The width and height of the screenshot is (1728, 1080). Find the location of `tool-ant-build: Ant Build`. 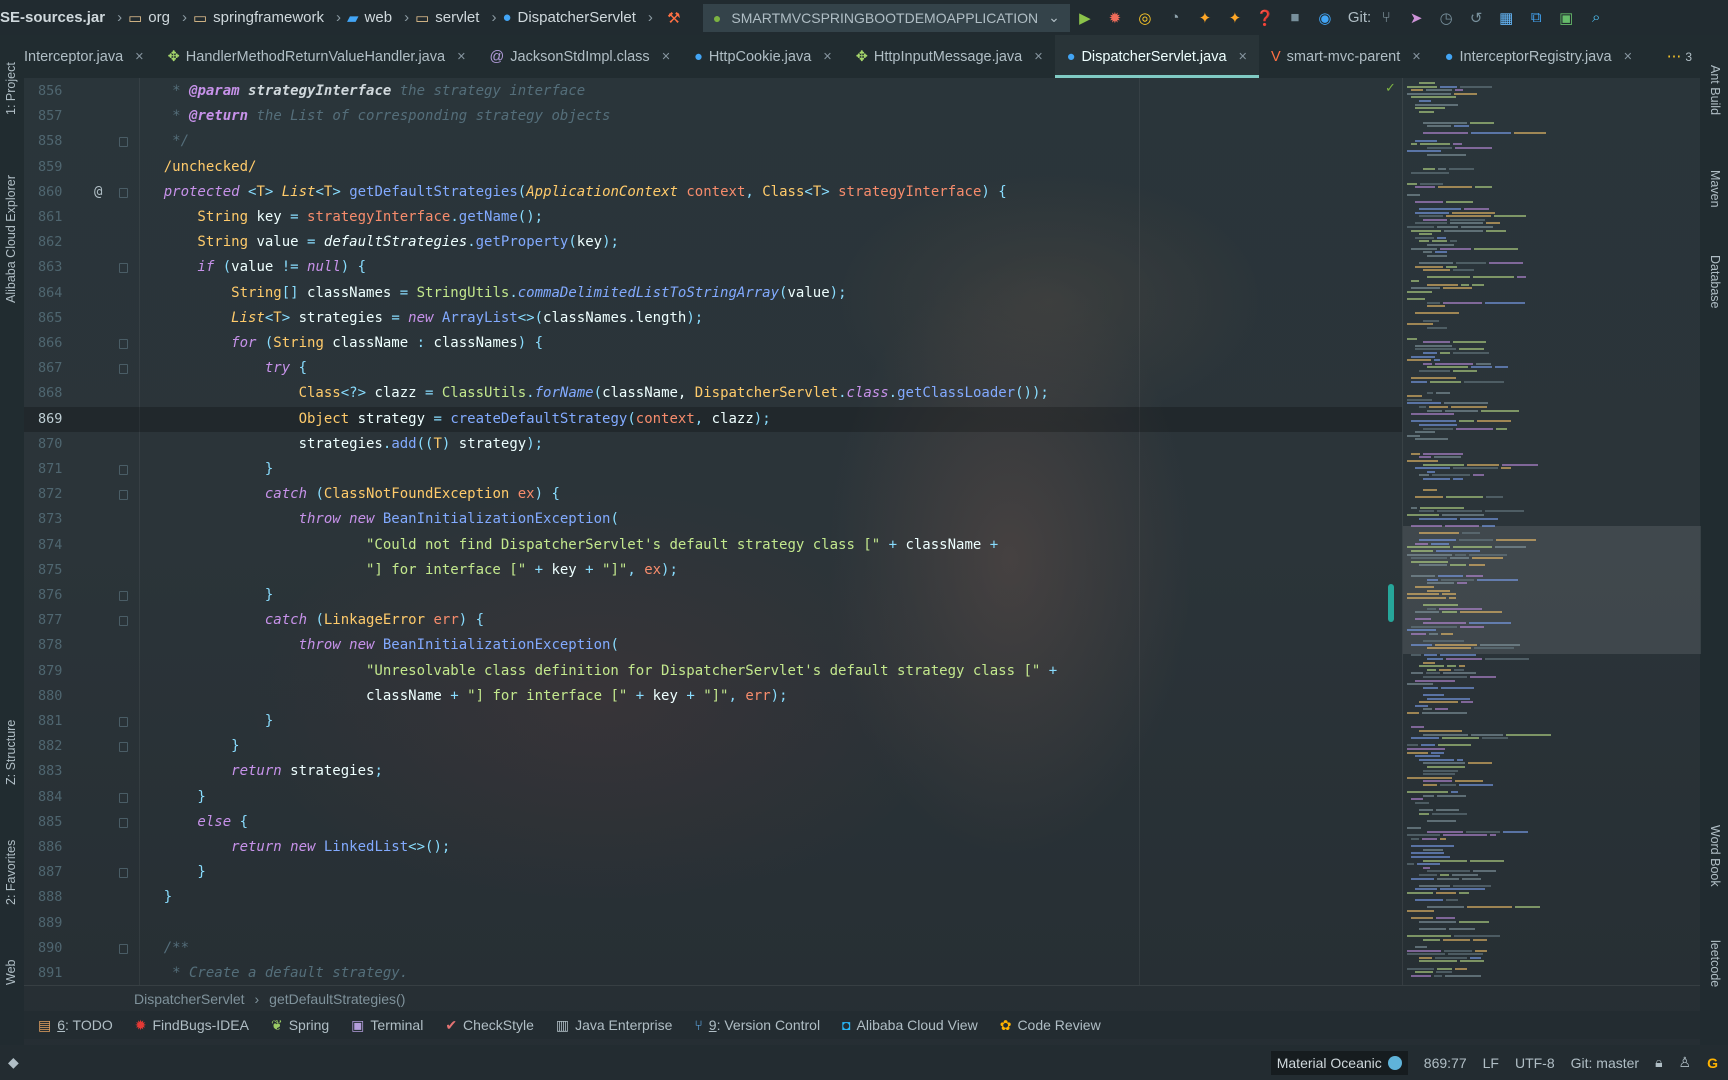

tool-ant-build: Ant Build is located at coordinates (1715, 90).